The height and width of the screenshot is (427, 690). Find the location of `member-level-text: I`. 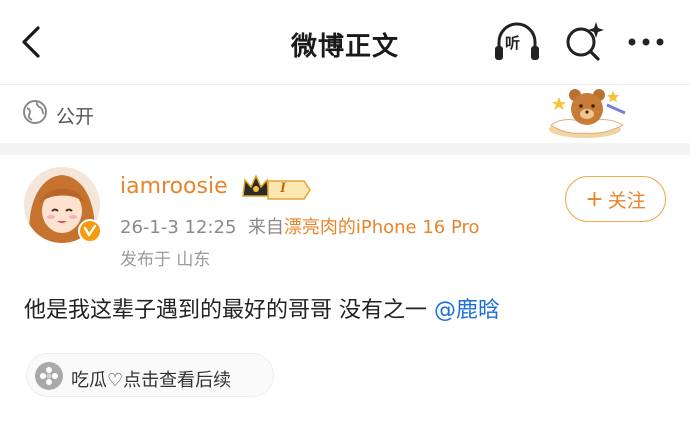

member-level-text: I is located at coordinates (283, 188).